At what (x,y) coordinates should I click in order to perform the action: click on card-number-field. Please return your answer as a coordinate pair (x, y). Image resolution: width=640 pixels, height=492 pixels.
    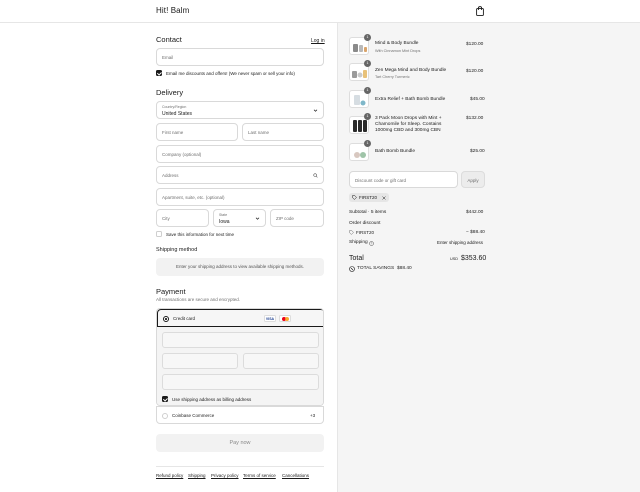
    Looking at the image, I should click on (240, 340).